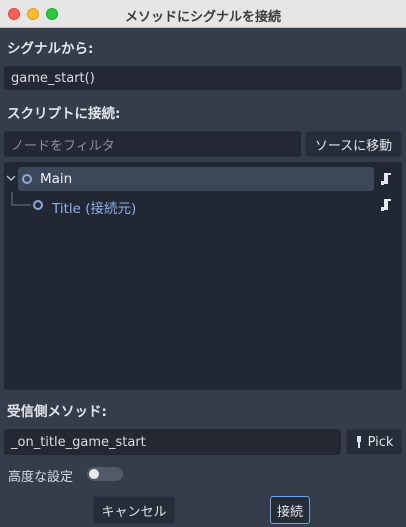 The image size is (406, 527). I want to click on pick-icon, so click(358, 442).